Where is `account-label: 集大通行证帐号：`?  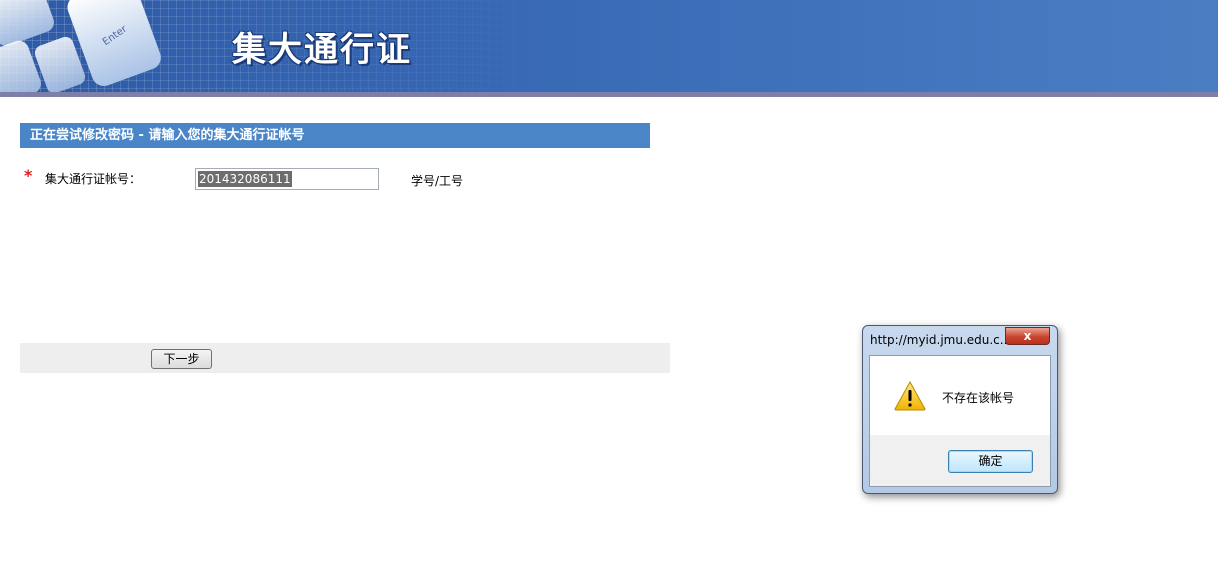 account-label: 集大通行证帐号： is located at coordinates (93, 179).